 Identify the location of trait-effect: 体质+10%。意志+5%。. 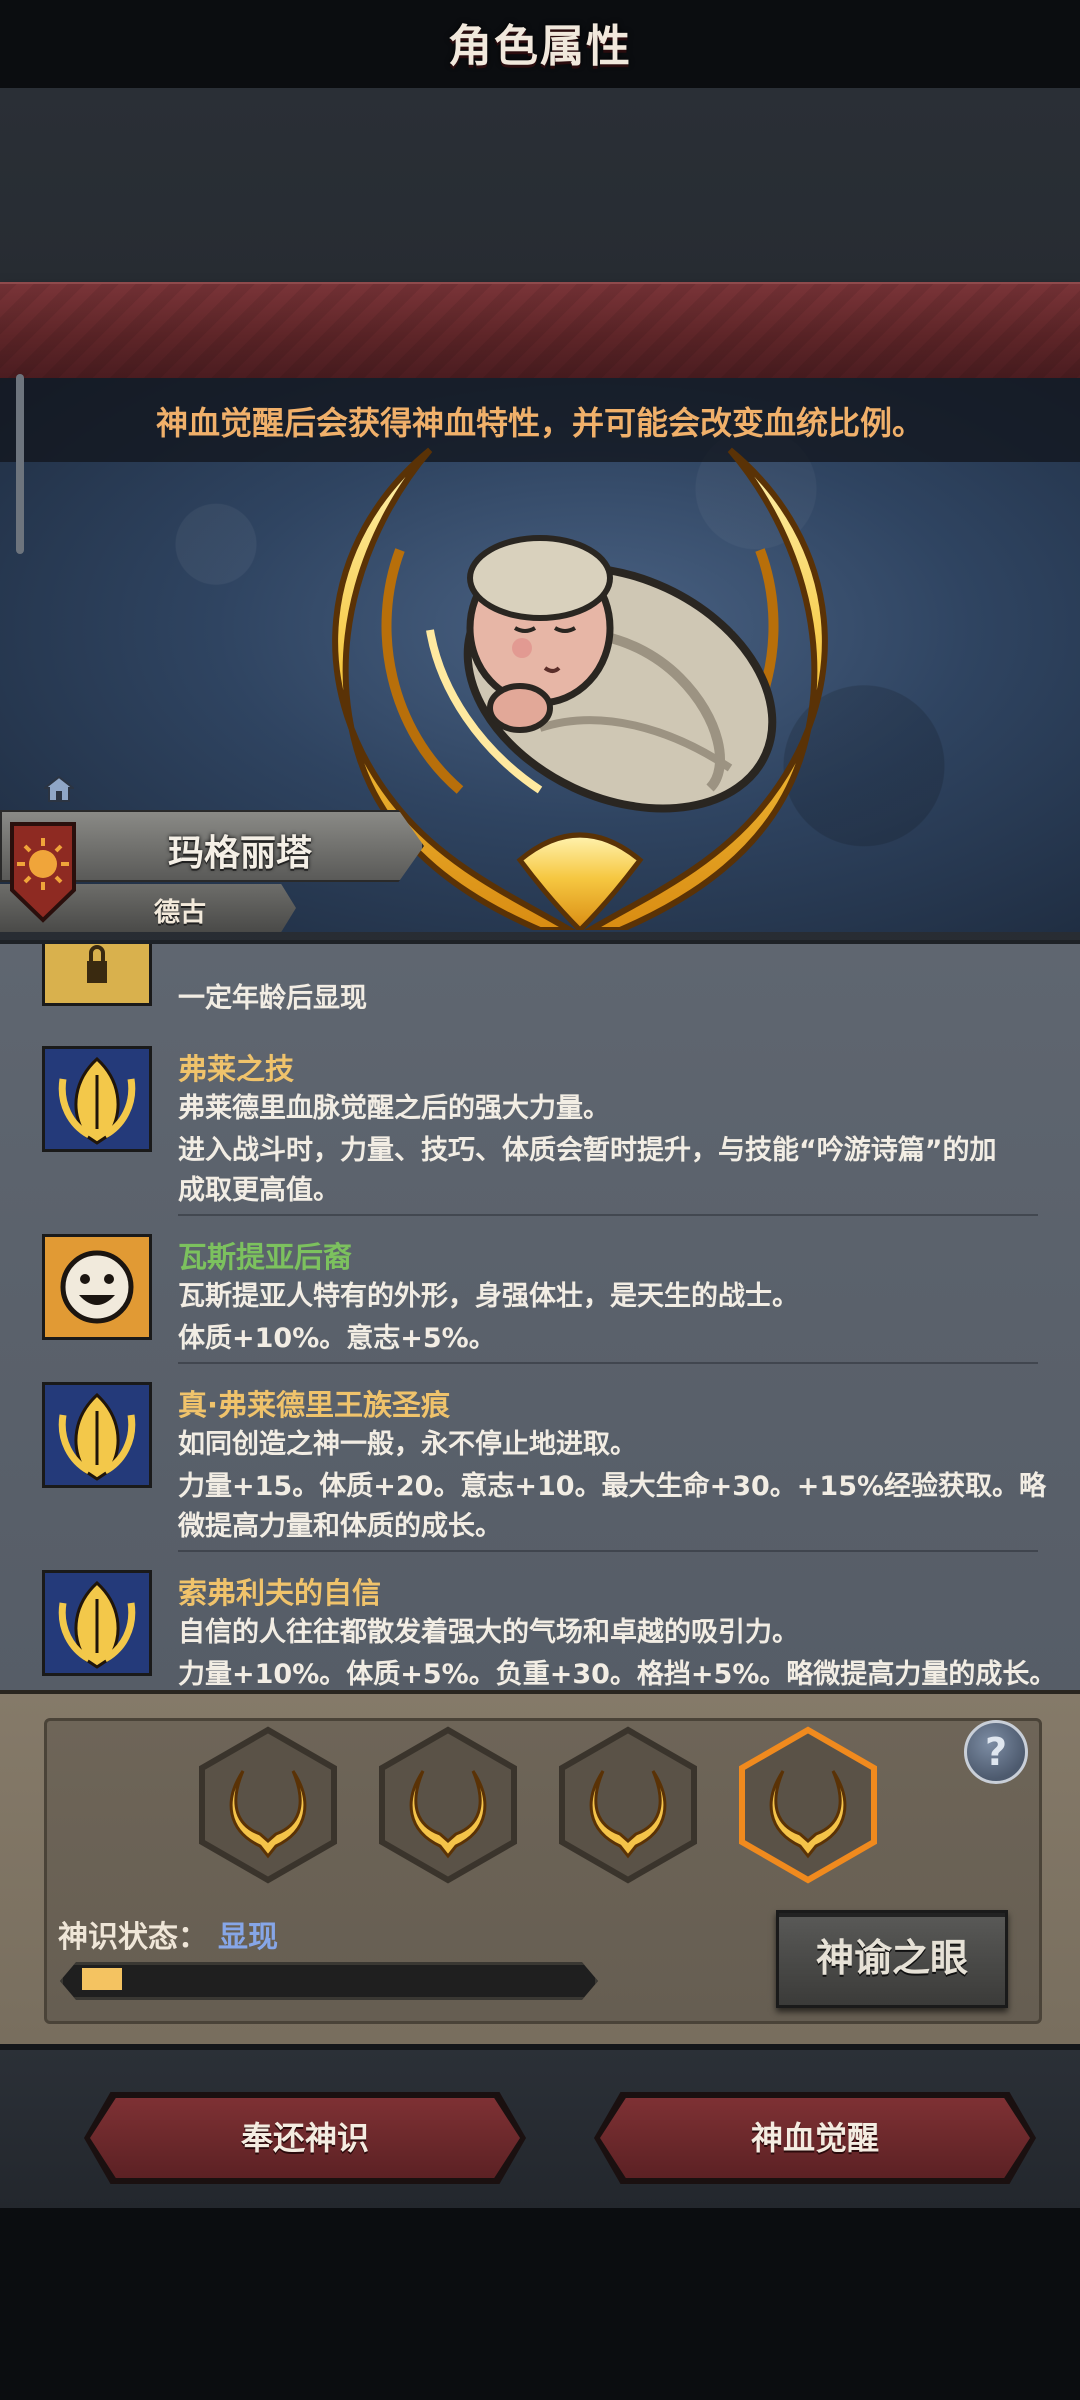
(337, 1338).